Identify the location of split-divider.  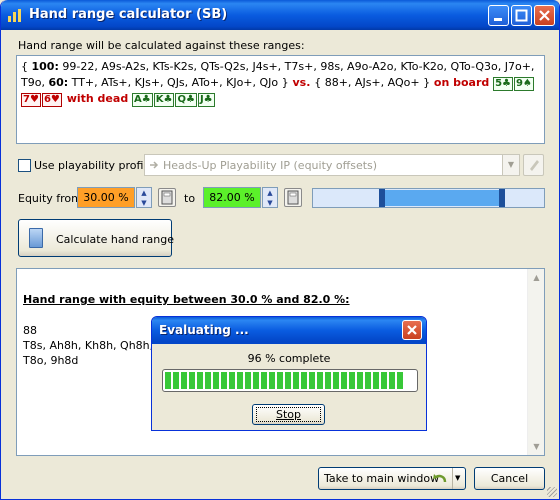
(452, 478).